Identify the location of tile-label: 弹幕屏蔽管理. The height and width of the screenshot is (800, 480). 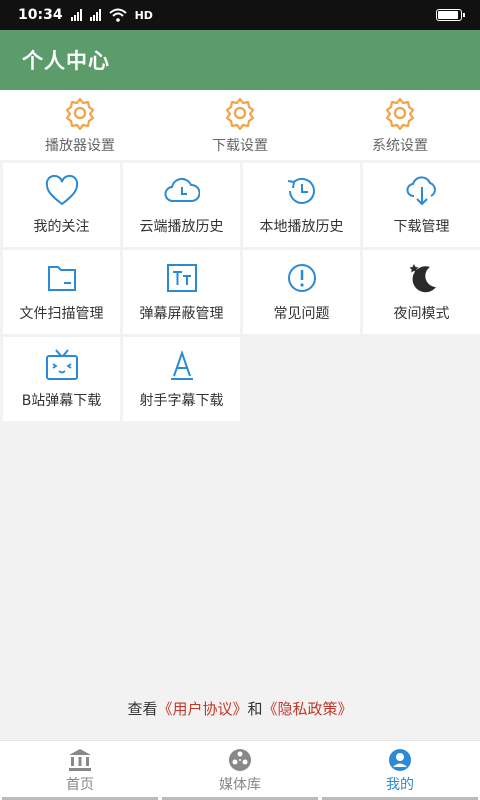
(181, 314).